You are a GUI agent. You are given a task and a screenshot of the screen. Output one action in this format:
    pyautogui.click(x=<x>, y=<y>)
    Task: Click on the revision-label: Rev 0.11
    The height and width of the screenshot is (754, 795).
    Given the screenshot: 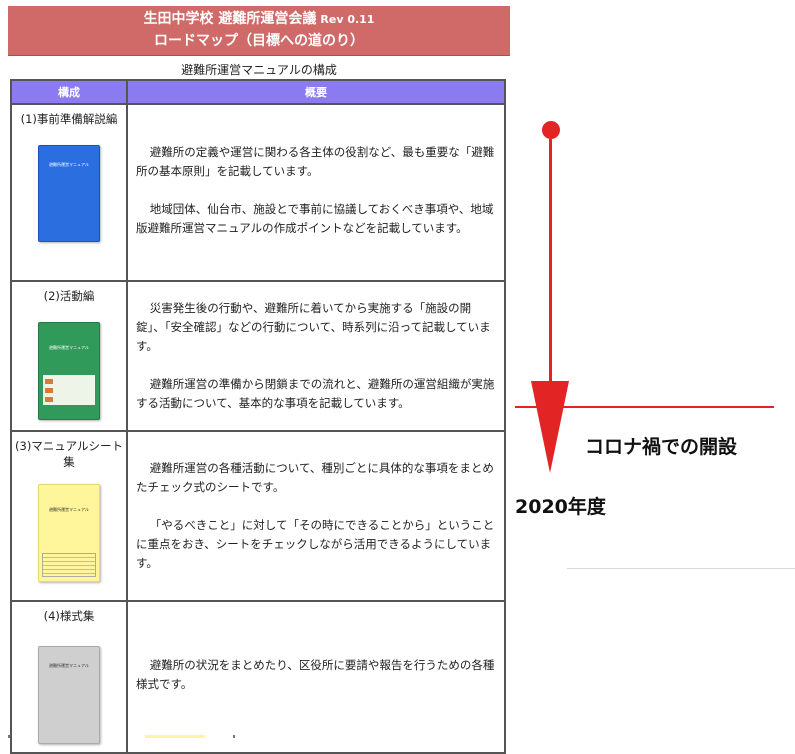 What is the action you would take?
    pyautogui.click(x=347, y=19)
    